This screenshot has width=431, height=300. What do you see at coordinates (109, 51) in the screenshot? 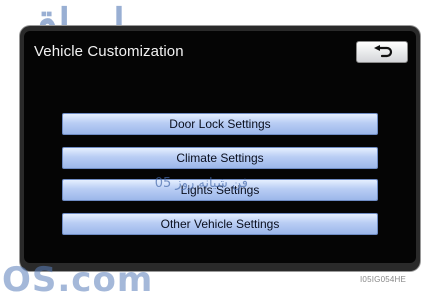
I see `screen-title: Vehicle Customization` at bounding box center [109, 51].